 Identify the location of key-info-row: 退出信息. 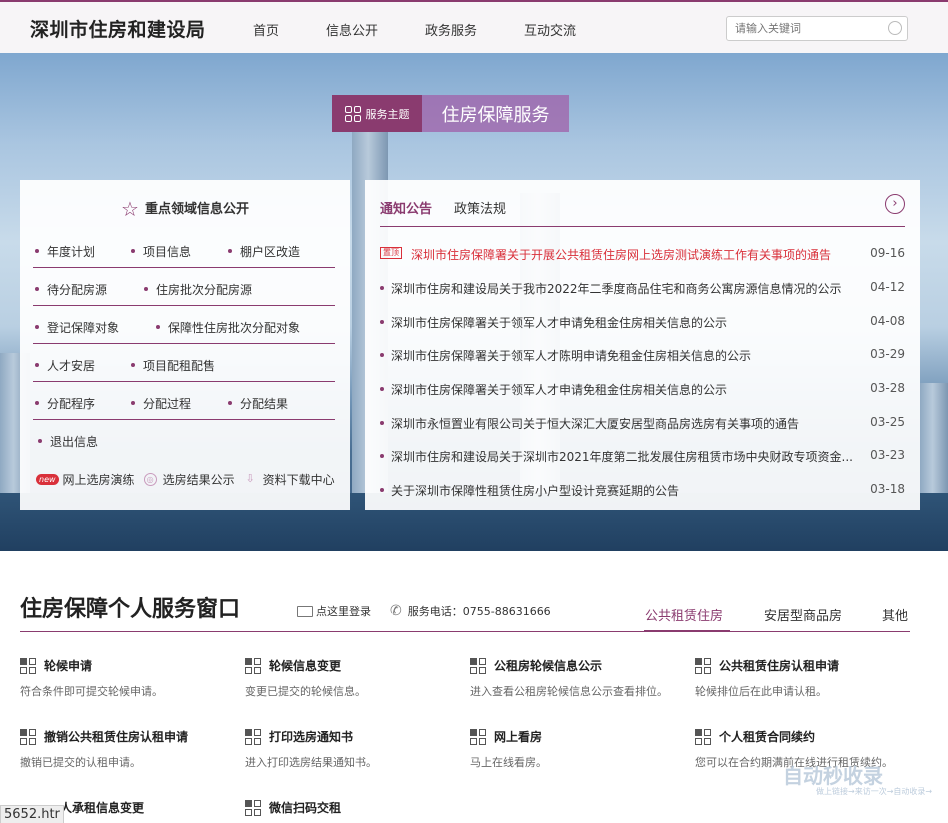
(184, 439).